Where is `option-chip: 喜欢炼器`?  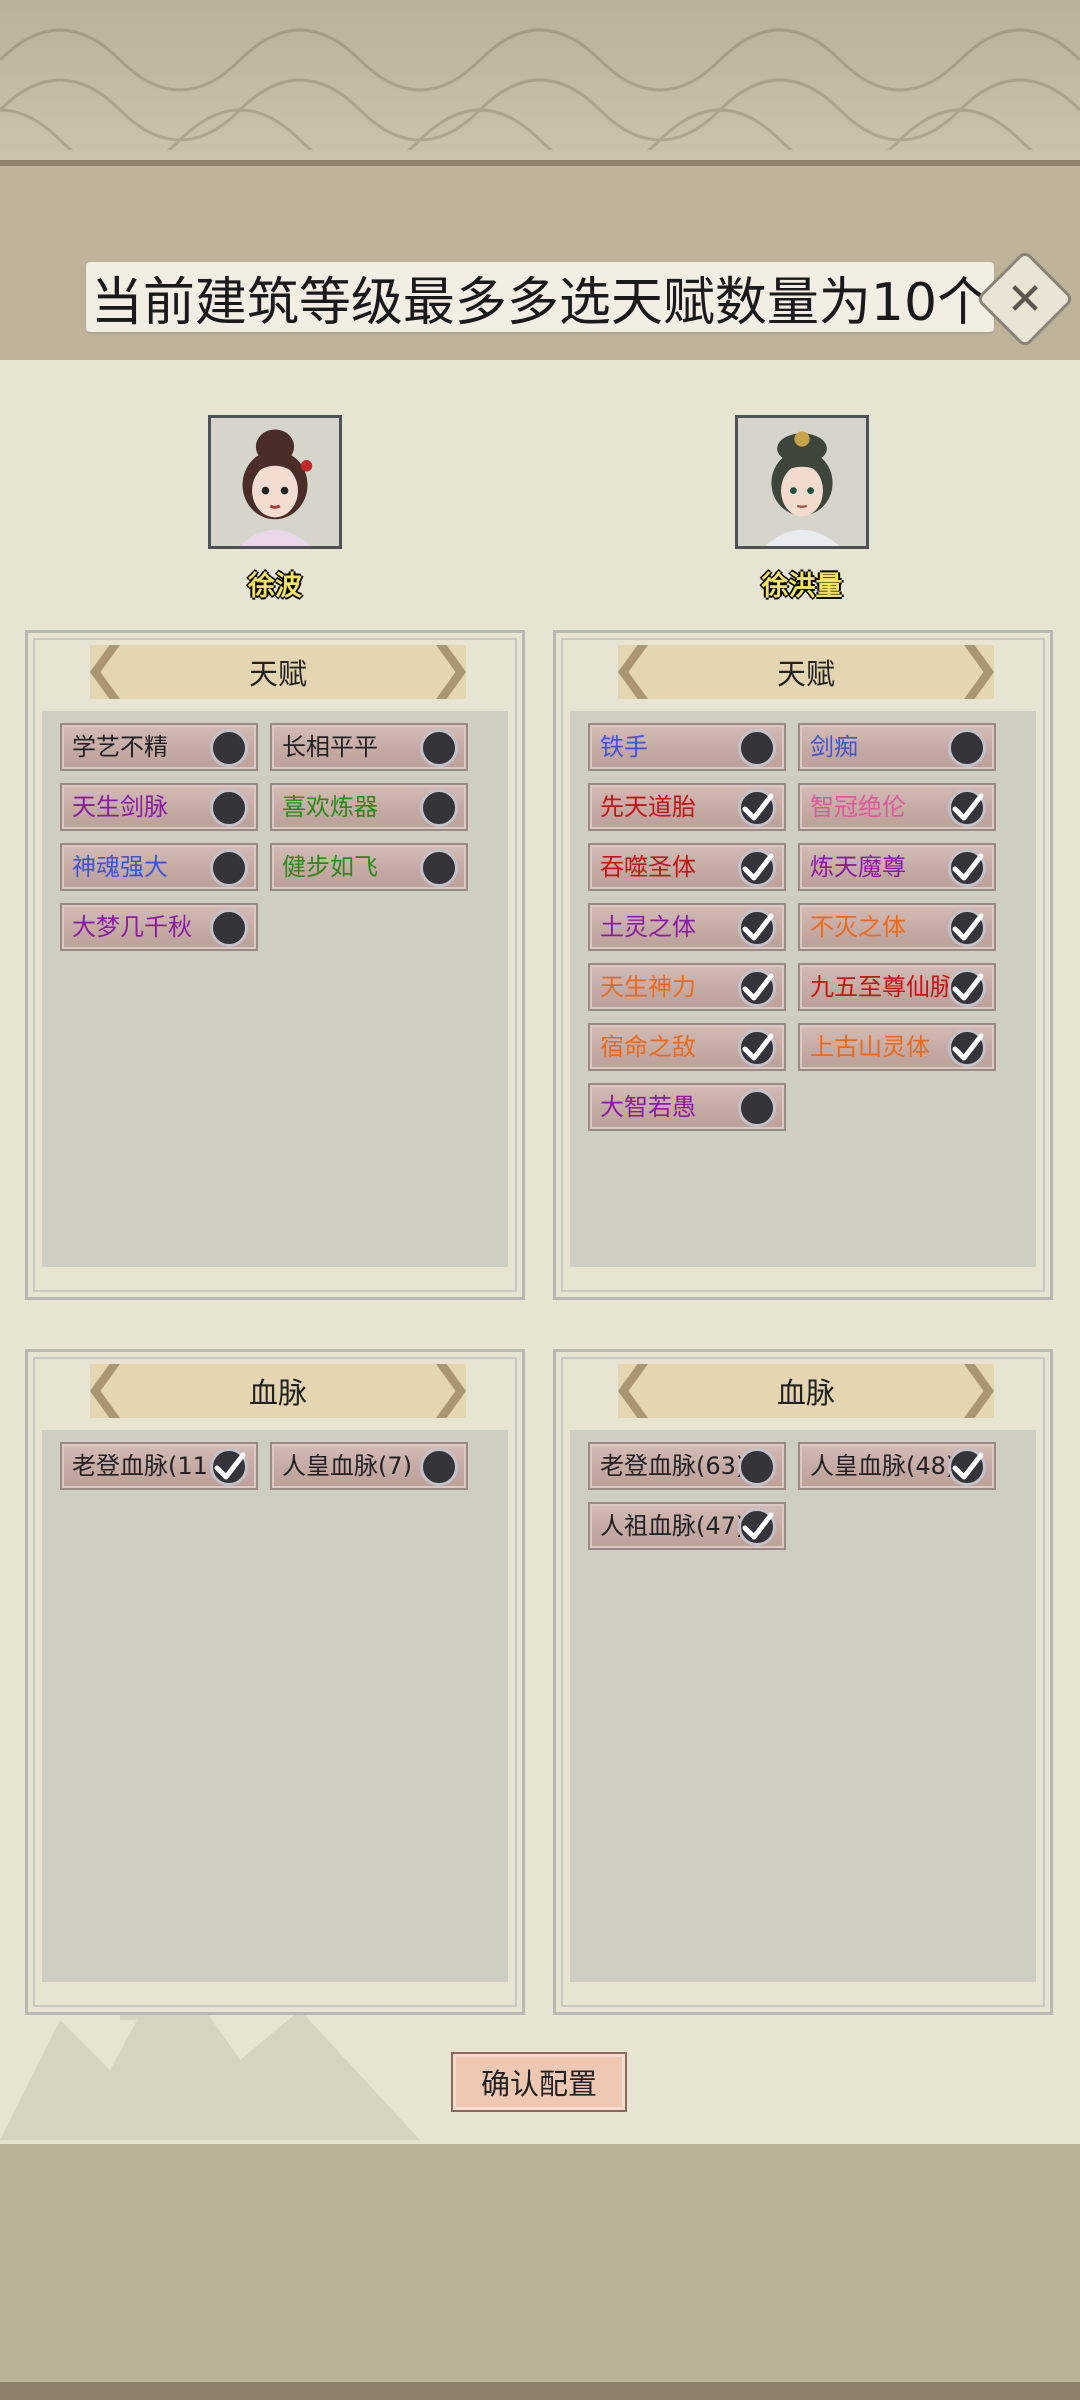
option-chip: 喜欢炼器 is located at coordinates (369, 807).